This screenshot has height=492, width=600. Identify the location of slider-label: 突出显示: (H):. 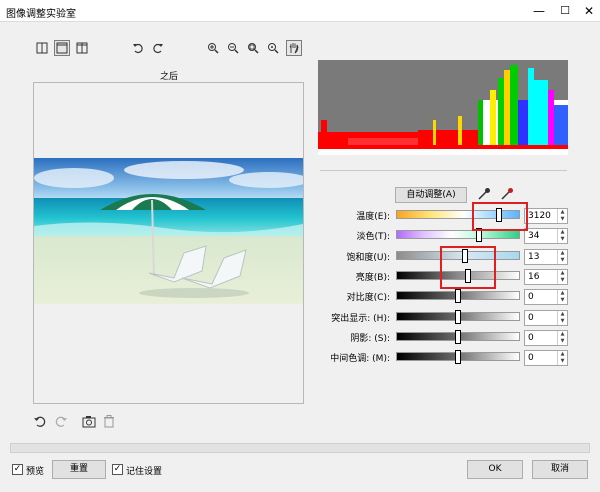
(360, 319).